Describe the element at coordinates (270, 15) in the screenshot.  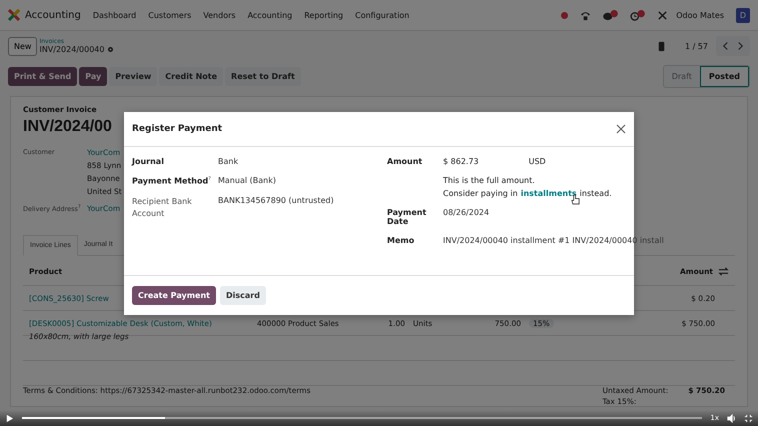
I see `menu-item: Accounting` at that location.